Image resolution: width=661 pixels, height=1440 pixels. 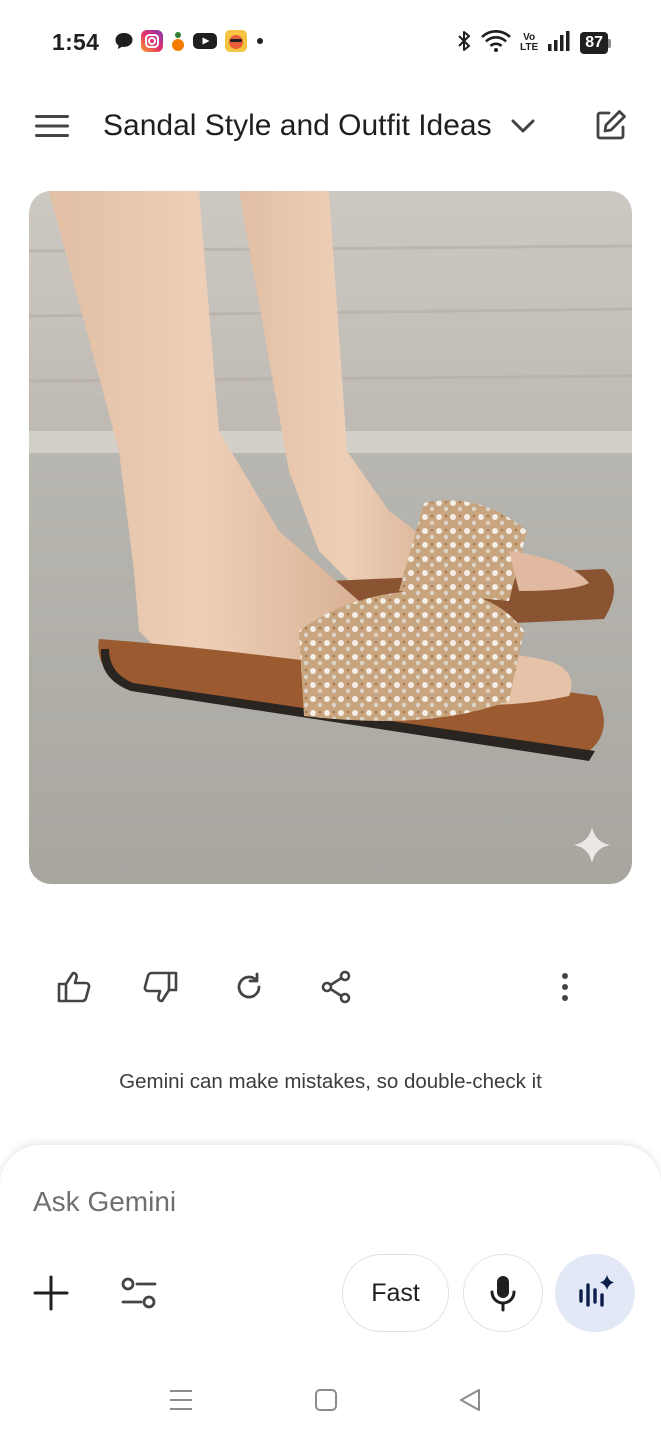 I want to click on notification-icons, so click(x=190, y=43).